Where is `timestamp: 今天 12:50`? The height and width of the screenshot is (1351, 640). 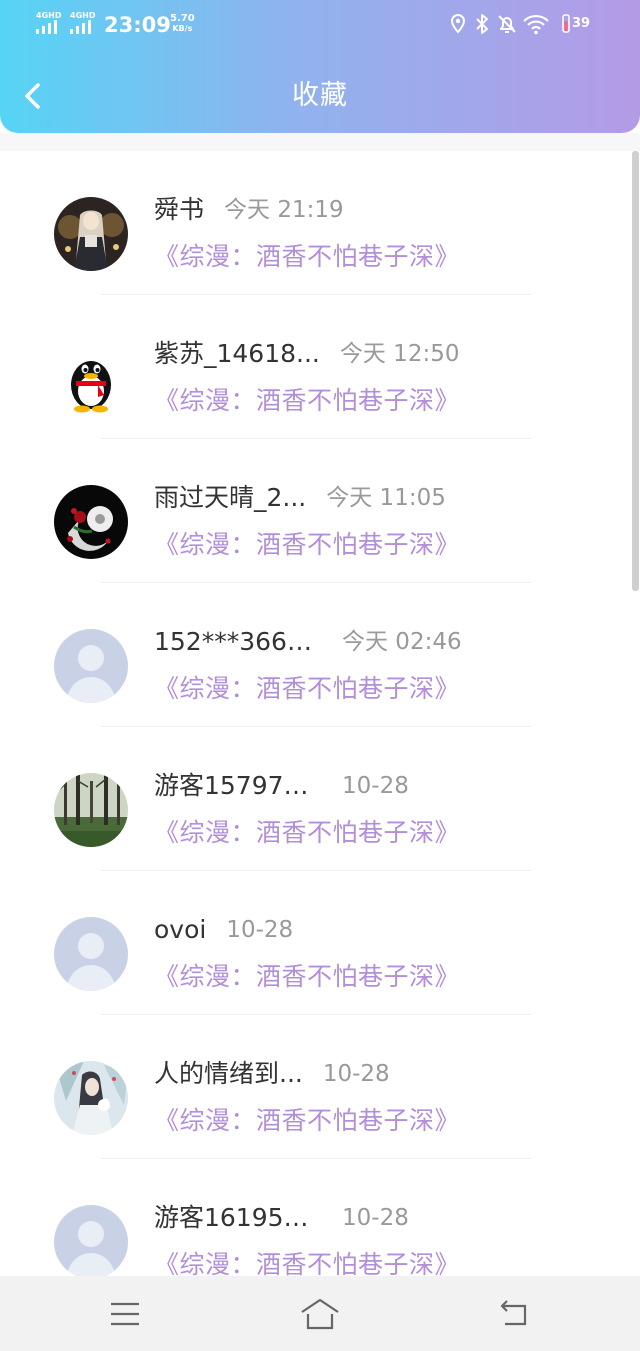 timestamp: 今天 12:50 is located at coordinates (399, 354).